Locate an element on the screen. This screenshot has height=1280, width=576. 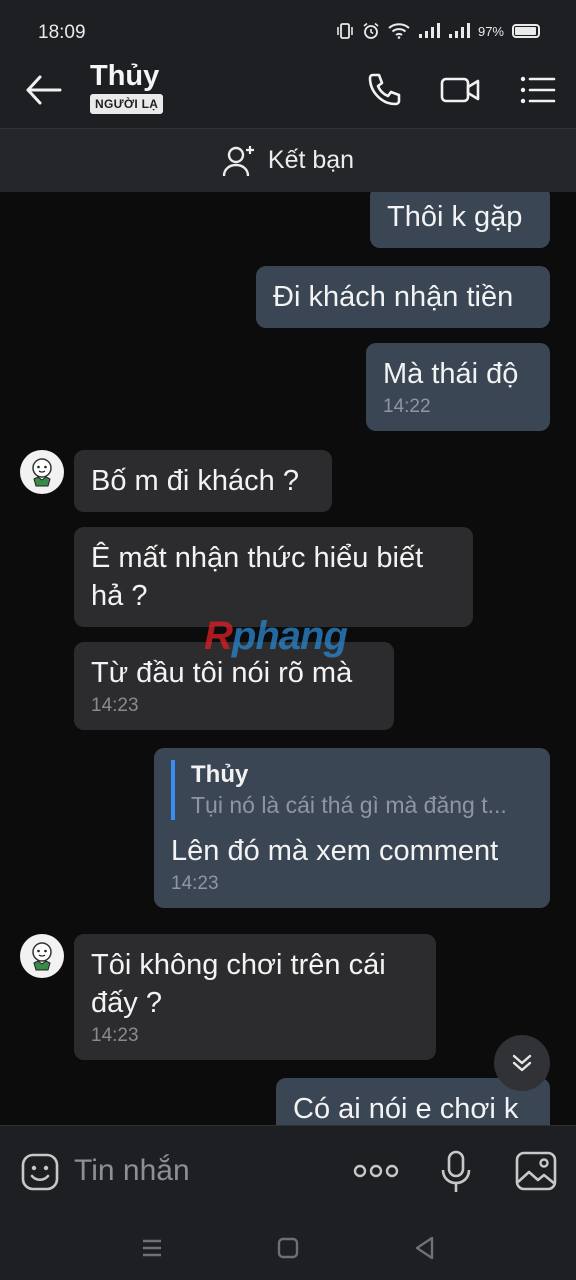
back-nav-icon is located at coordinates (425, 1248).